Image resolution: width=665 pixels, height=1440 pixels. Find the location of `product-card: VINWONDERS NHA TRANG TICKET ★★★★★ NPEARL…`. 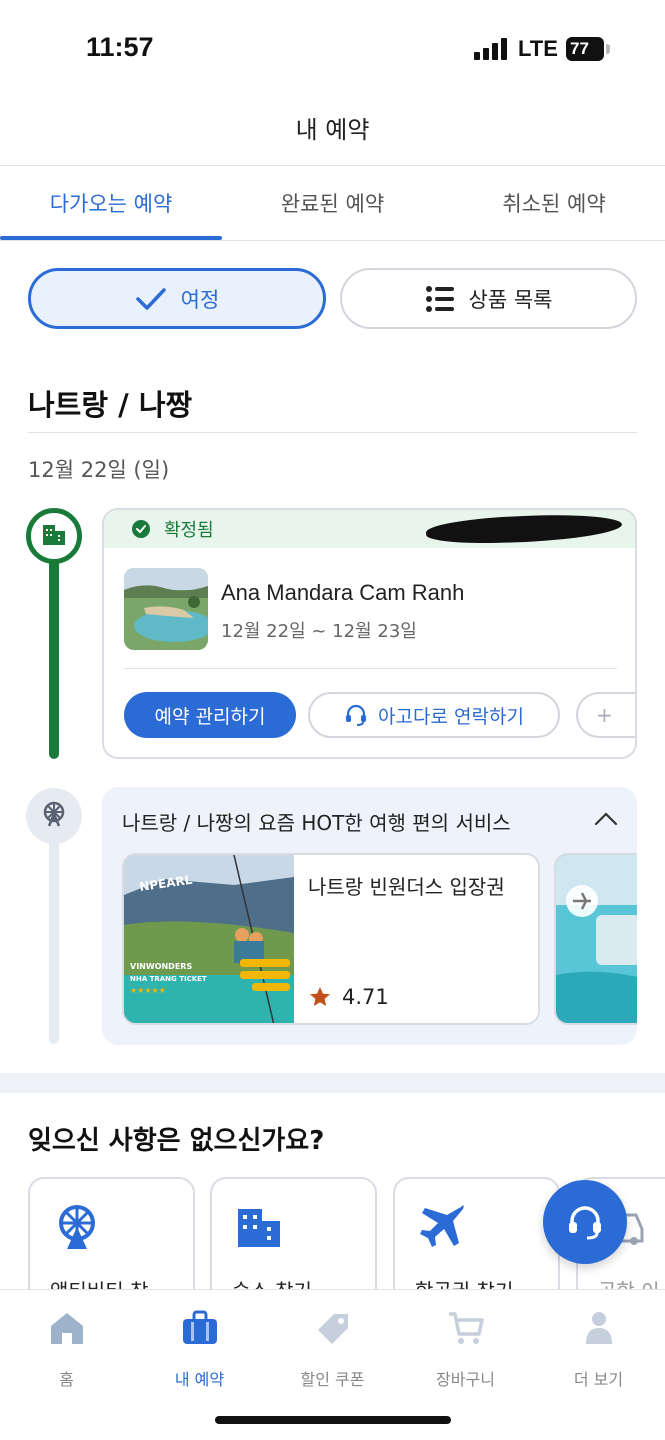

product-card: VINWONDERS NHA TRANG TICKET ★★★★★ NPEARL… is located at coordinates (331, 939).